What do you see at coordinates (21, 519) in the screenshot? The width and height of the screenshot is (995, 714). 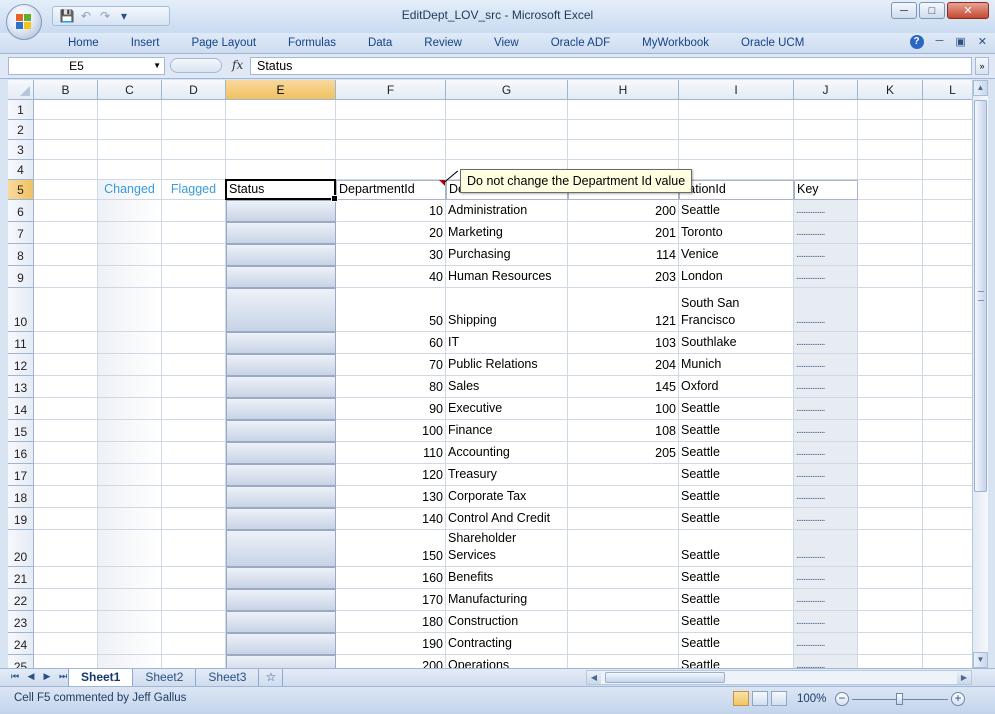 I see `row-header-19: 19` at bounding box center [21, 519].